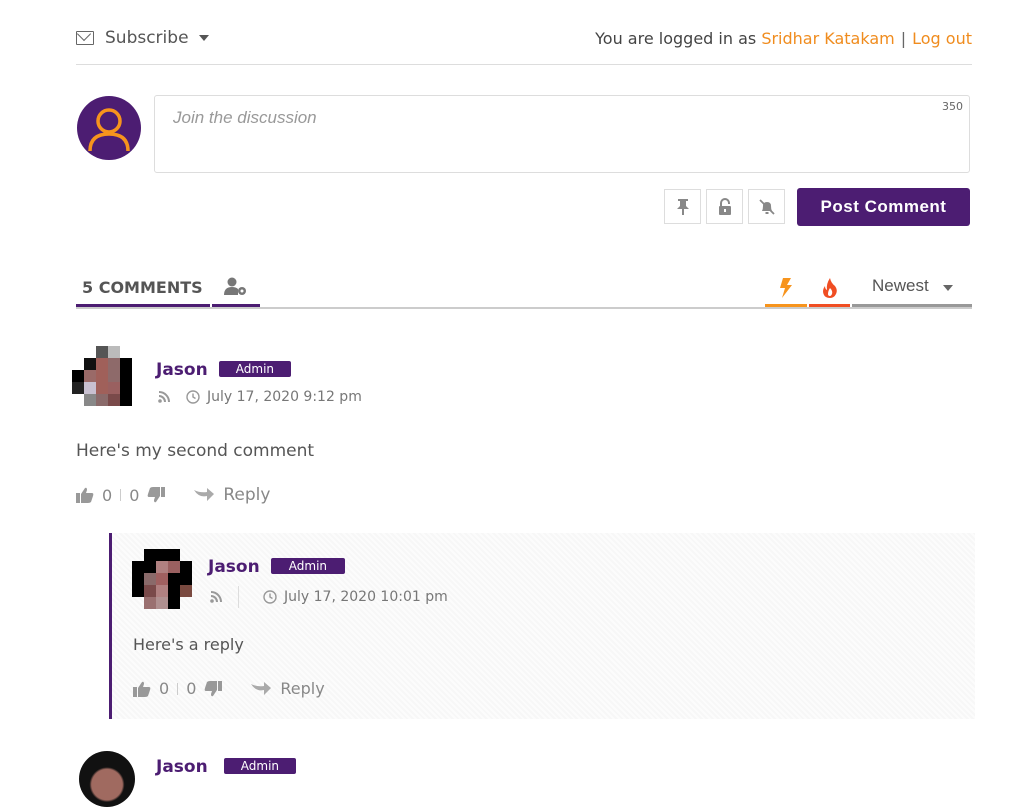  I want to click on sort-label: Newest, so click(900, 285).